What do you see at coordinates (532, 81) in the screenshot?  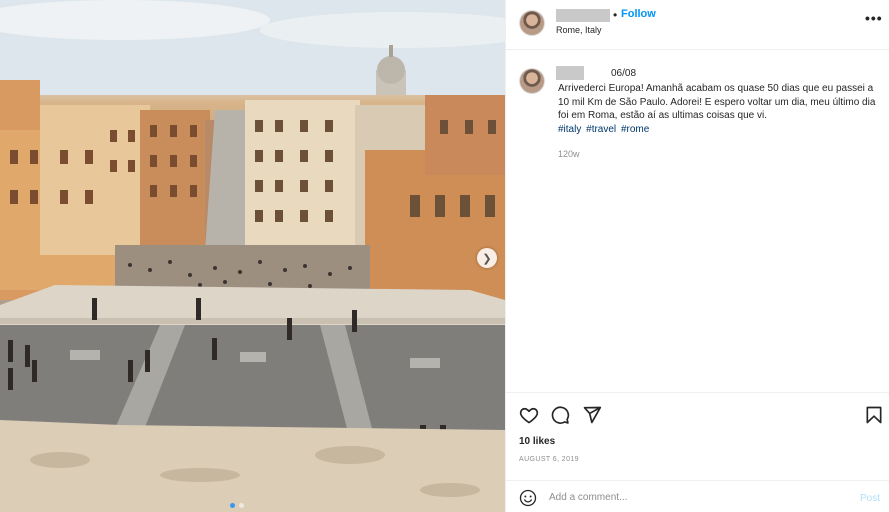 I see `caption-author-avatar` at bounding box center [532, 81].